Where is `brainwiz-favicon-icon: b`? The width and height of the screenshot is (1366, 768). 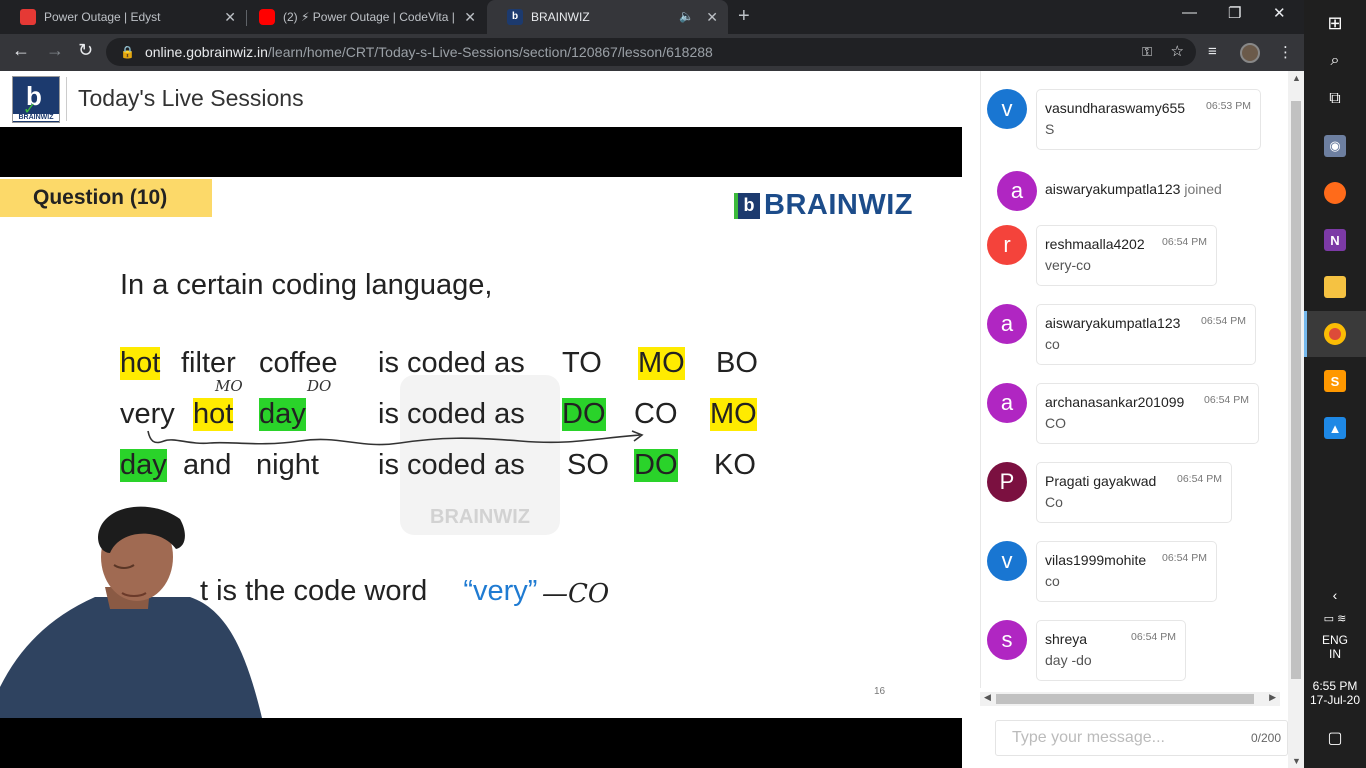 brainwiz-favicon-icon: b is located at coordinates (515, 17).